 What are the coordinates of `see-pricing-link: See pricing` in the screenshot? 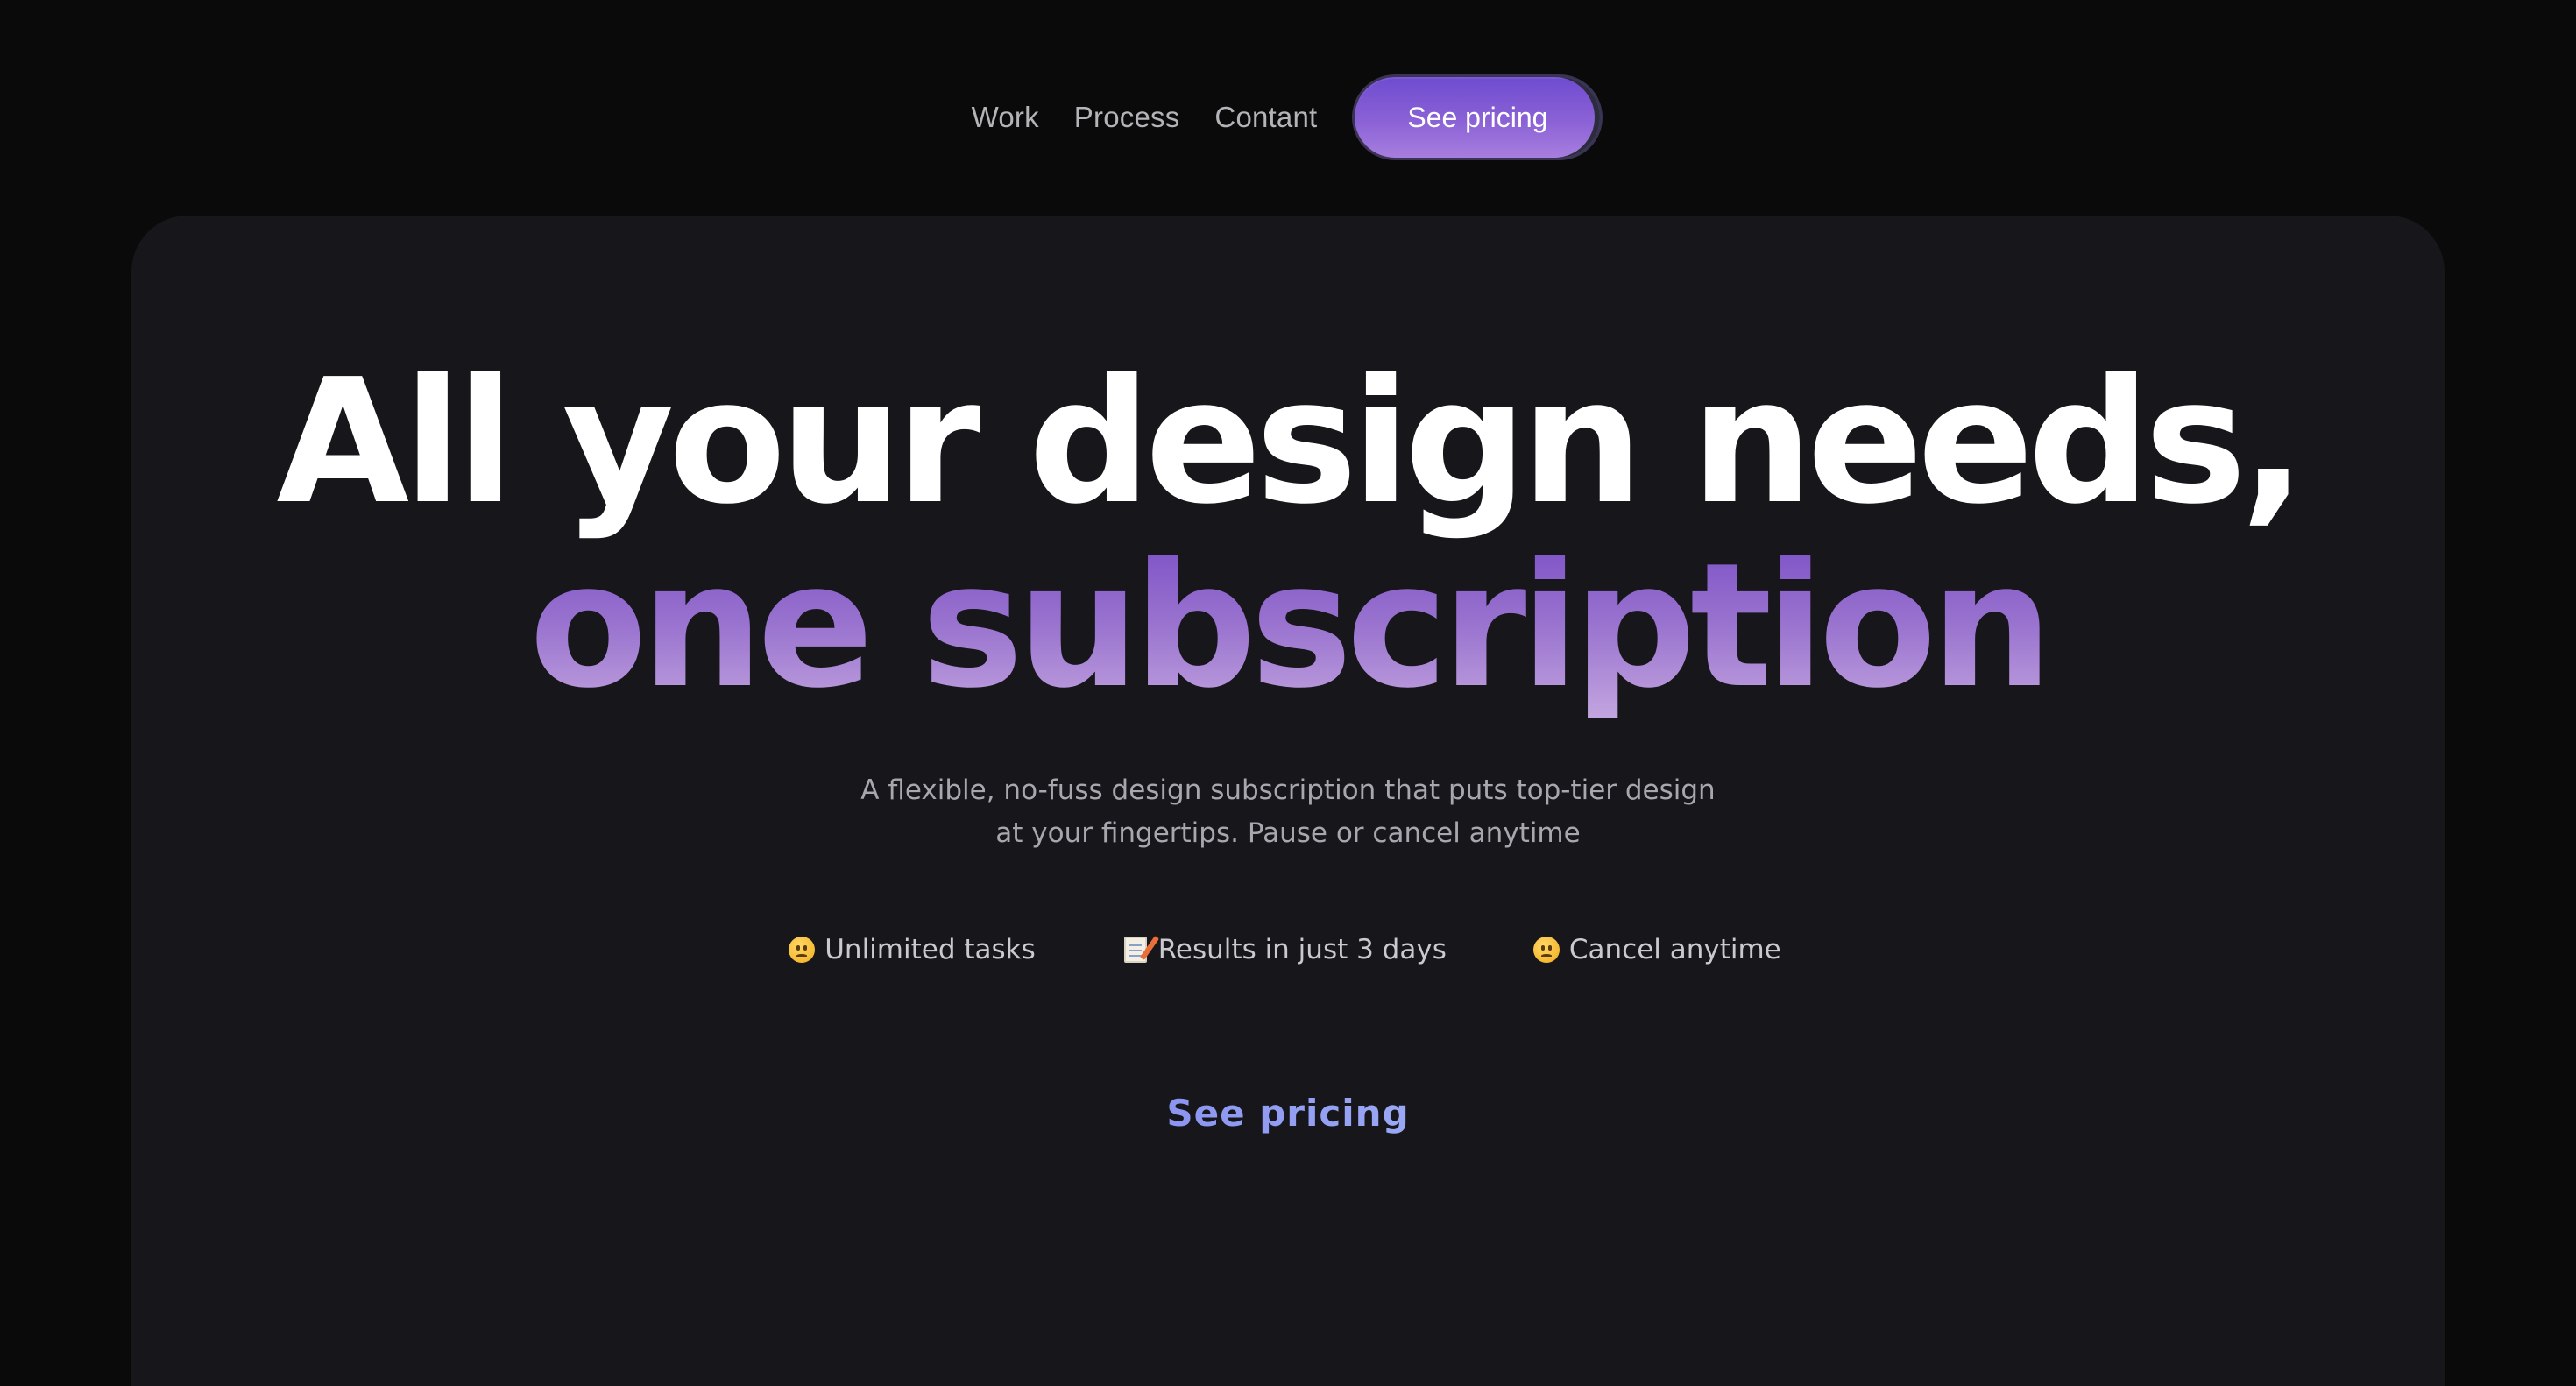 It's located at (1288, 1113).